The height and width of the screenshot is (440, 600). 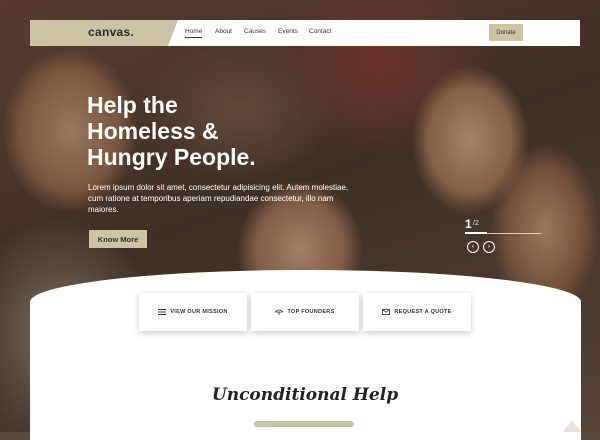 I want to click on list-icon, so click(x=162, y=312).